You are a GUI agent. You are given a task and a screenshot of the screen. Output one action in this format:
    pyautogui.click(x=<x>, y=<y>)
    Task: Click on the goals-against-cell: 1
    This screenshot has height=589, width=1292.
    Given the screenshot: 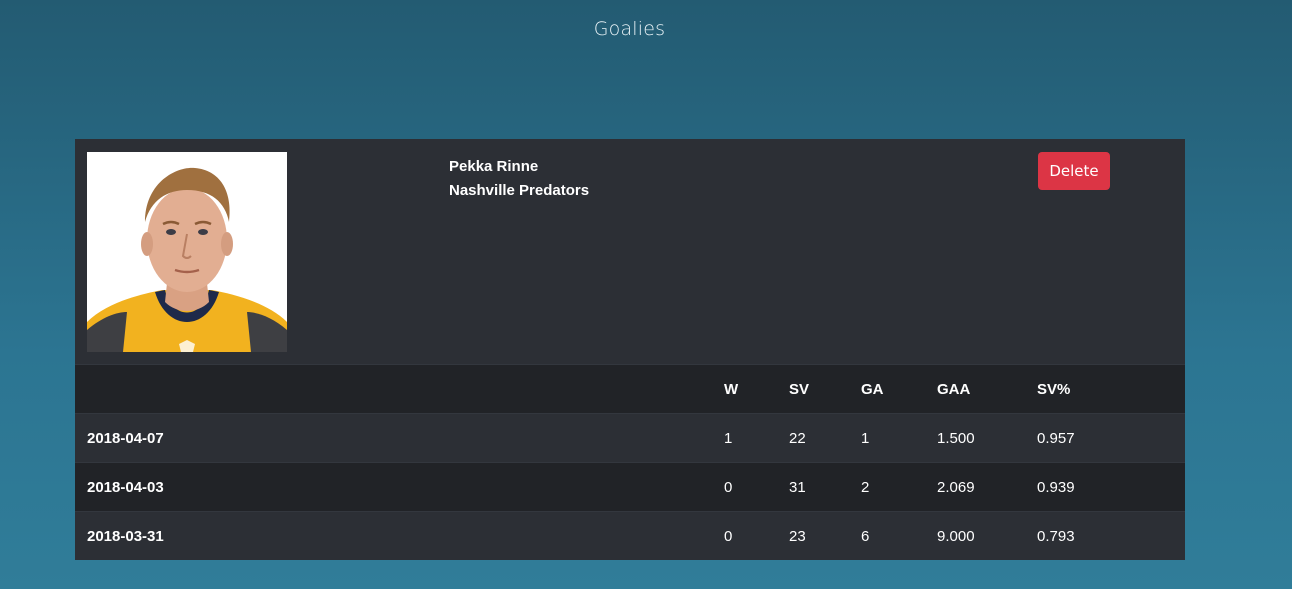 What is the action you would take?
    pyautogui.click(x=899, y=438)
    